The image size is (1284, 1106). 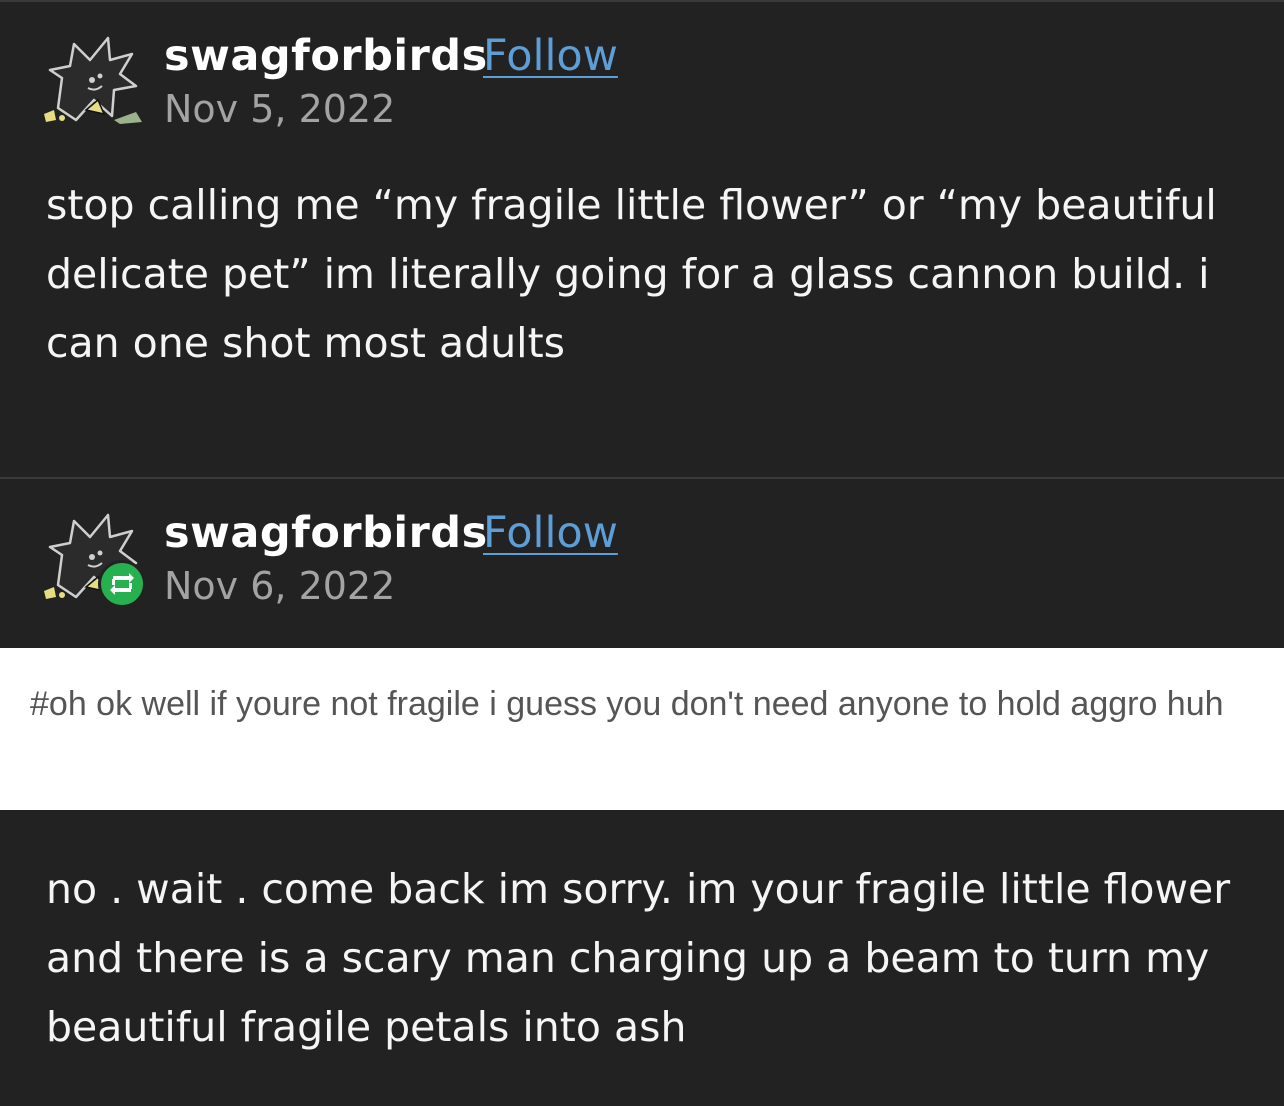 I want to click on reblog-badge, so click(x=122, y=584).